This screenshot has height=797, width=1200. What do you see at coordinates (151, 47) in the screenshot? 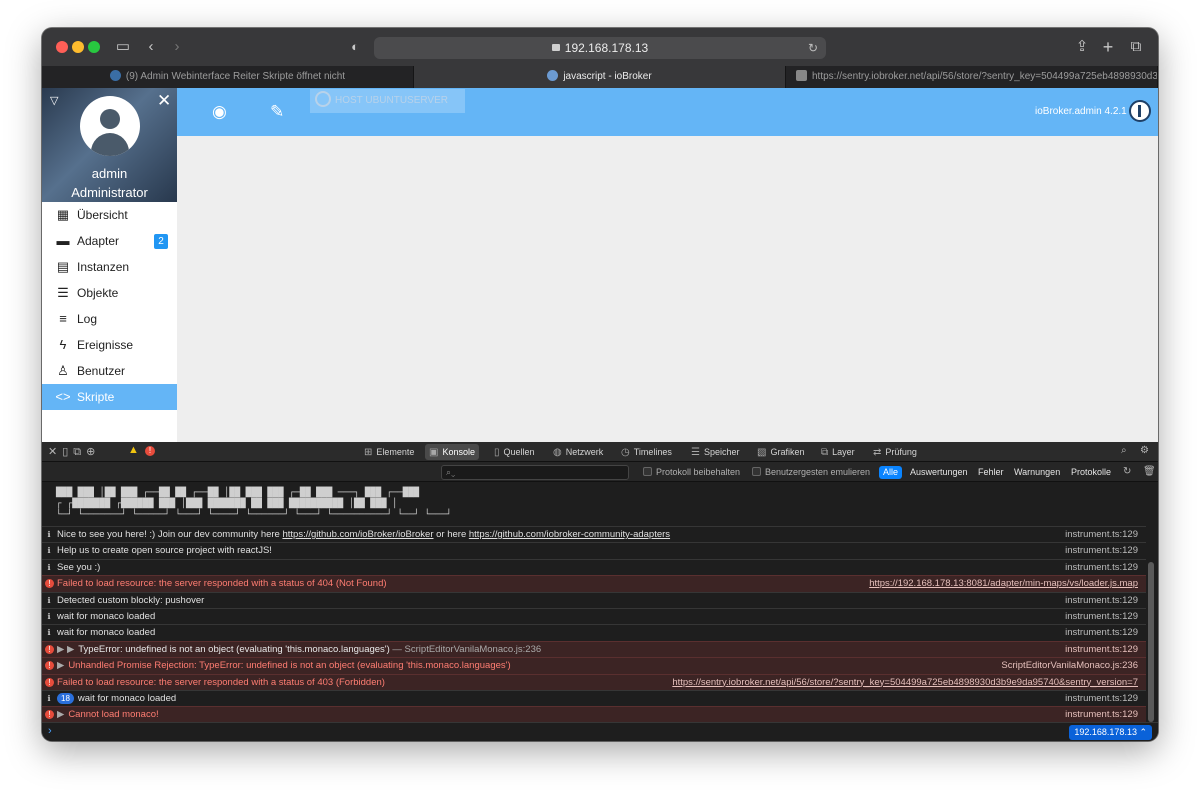
I see `back-icon: ‹` at bounding box center [151, 47].